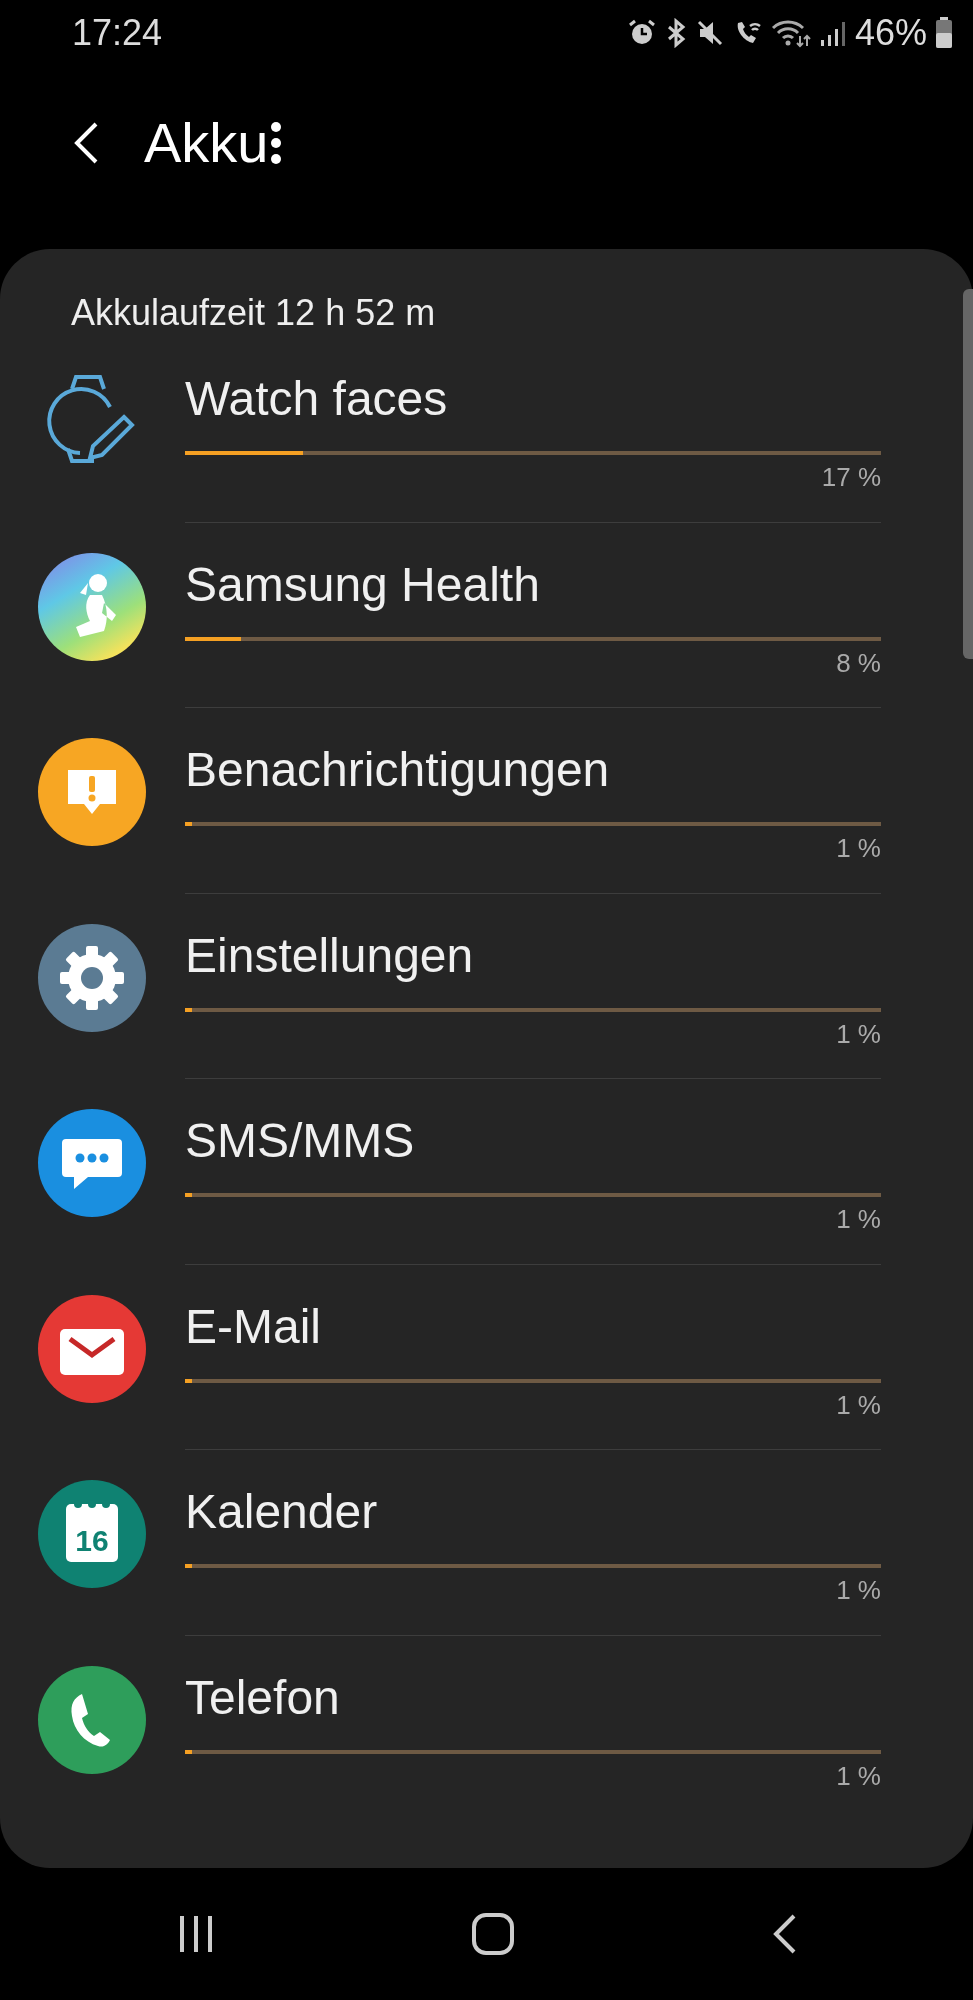  I want to click on settings-icon, so click(92, 977).